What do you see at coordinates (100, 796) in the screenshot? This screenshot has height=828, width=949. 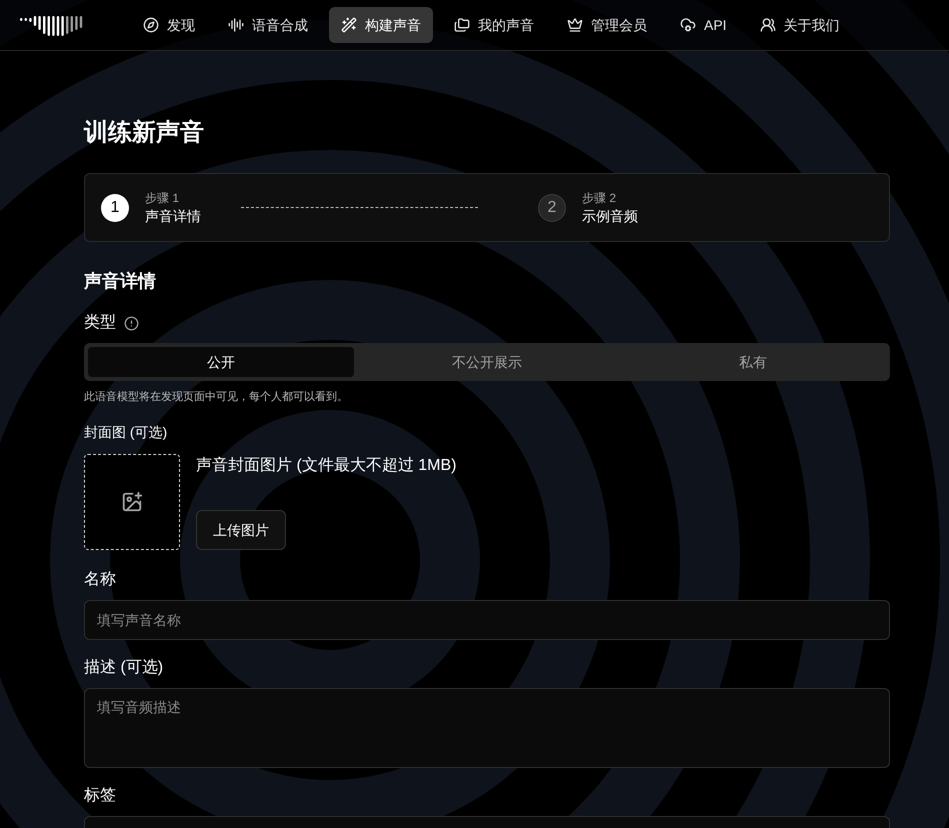 I see `field-label: 标签` at bounding box center [100, 796].